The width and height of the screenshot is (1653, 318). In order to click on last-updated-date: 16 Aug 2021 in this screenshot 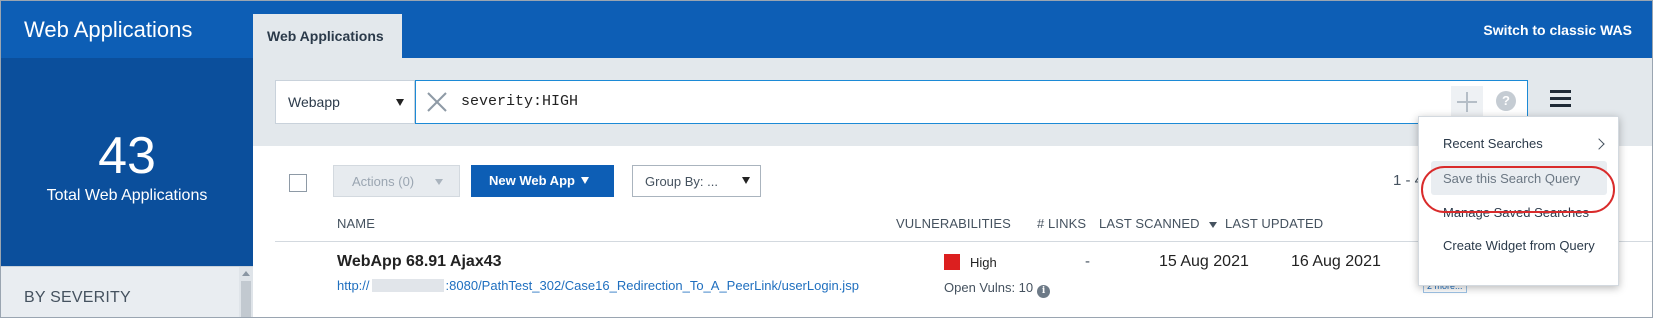, I will do `click(1336, 261)`.